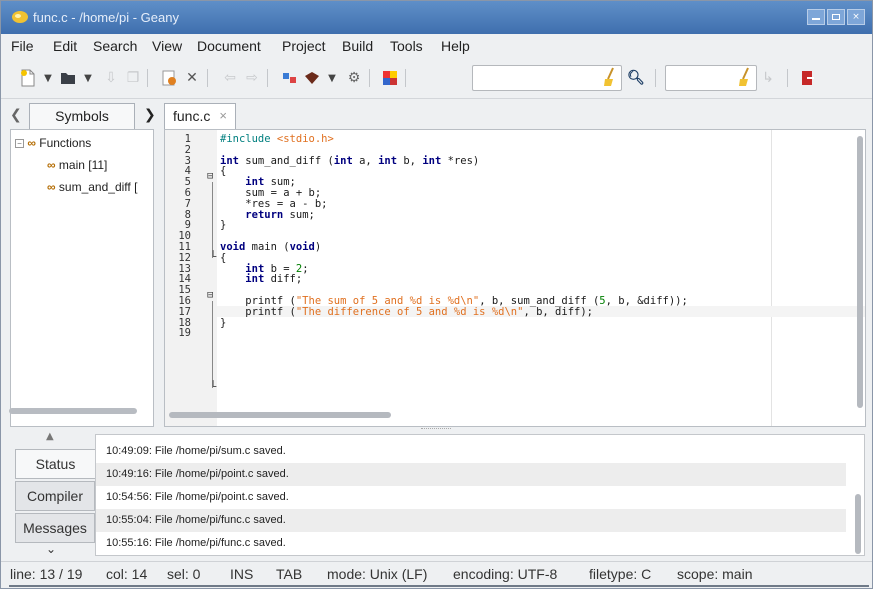 This screenshot has height=589, width=873. What do you see at coordinates (312, 78) in the screenshot?
I see `build-button` at bounding box center [312, 78].